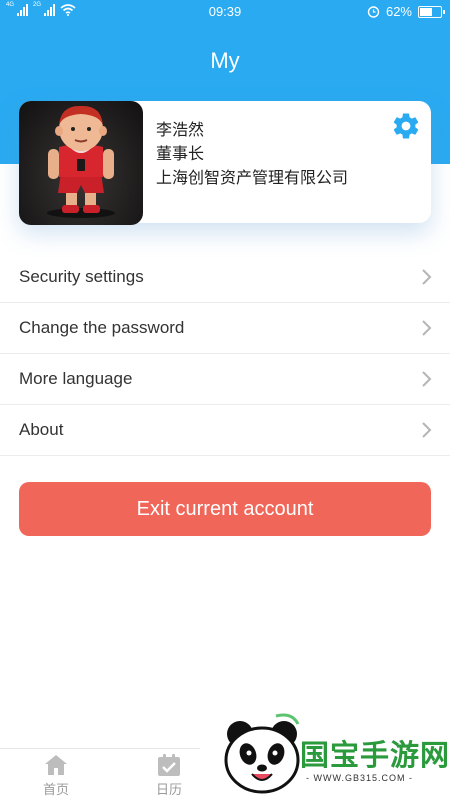 Image resolution: width=450 pixels, height=800 pixels. Describe the element at coordinates (81, 276) in the screenshot. I see `menu-item-label: Security settings` at that location.